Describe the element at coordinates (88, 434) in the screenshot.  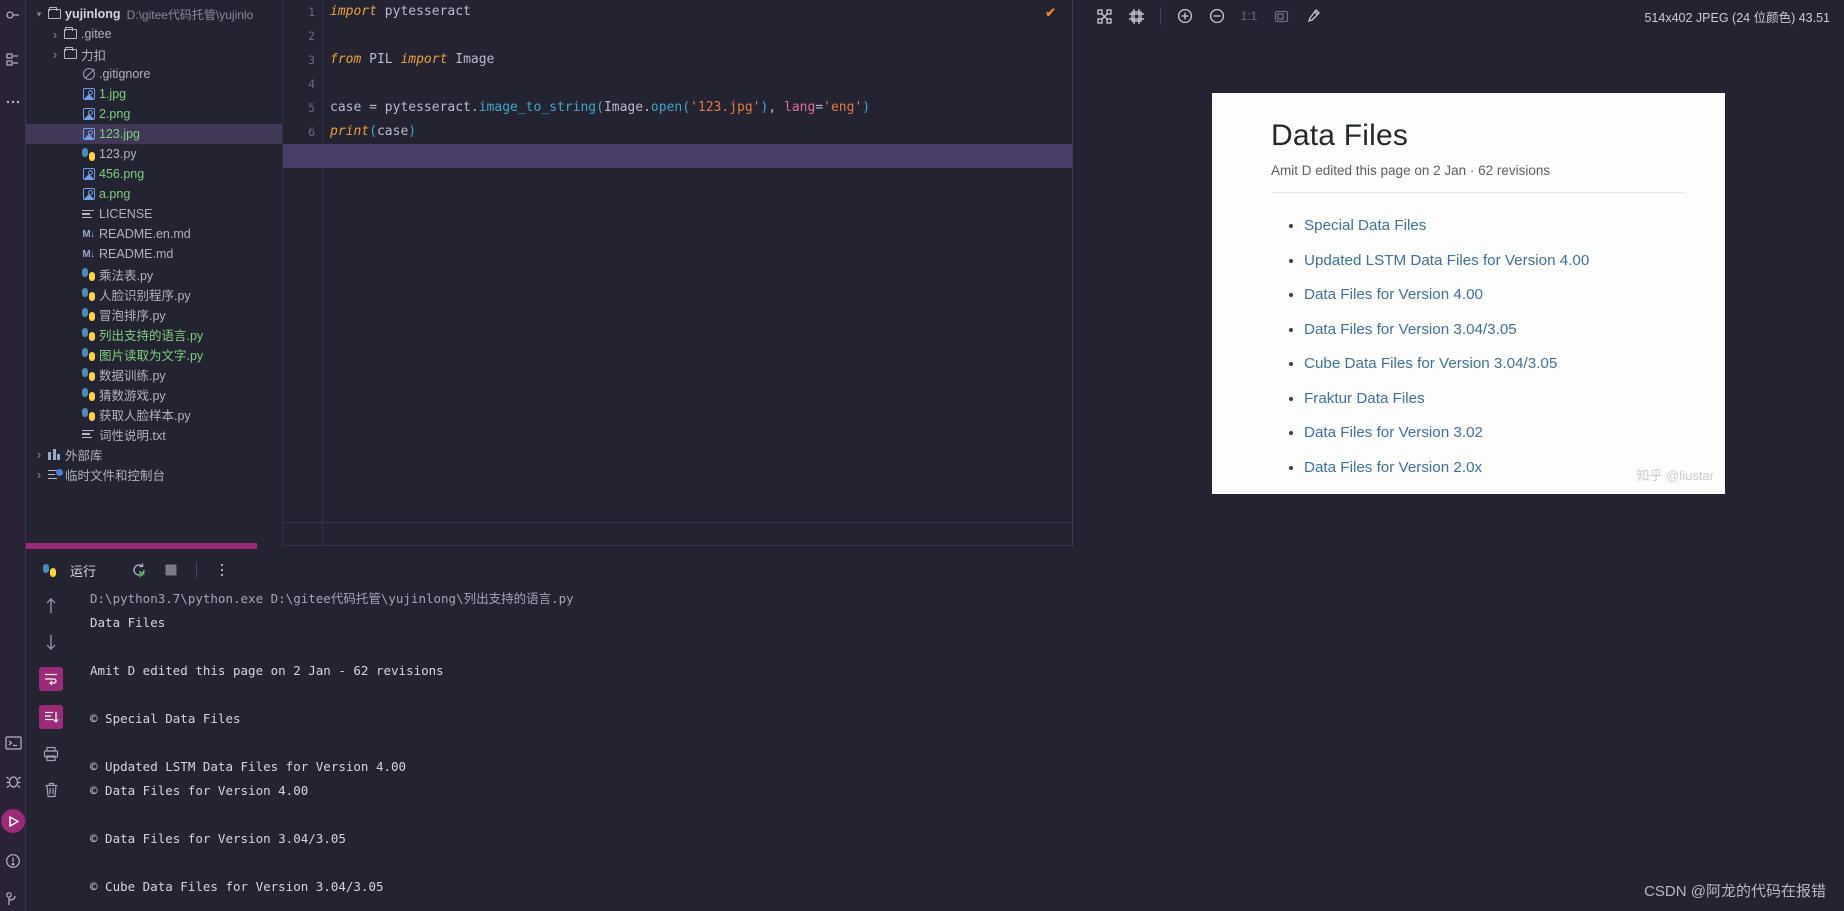
I see `text-icon` at that location.